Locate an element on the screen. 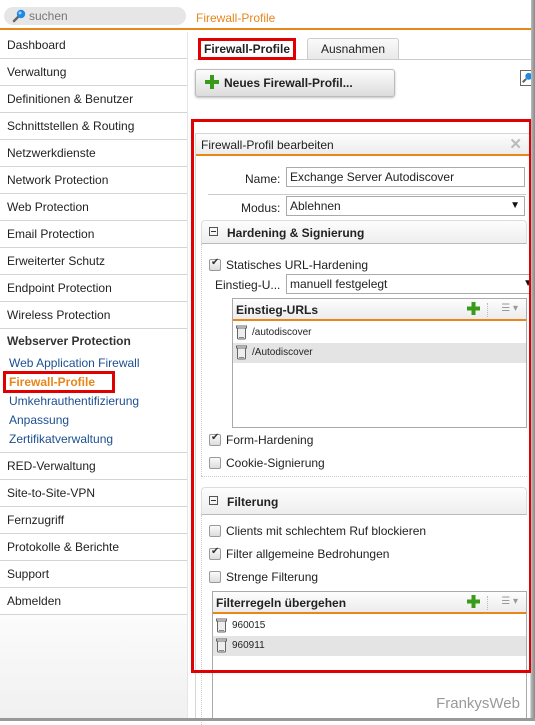  block-bad-reputation-checkbox: Clients mit schlechtem Ruf blockieren is located at coordinates (339, 532).